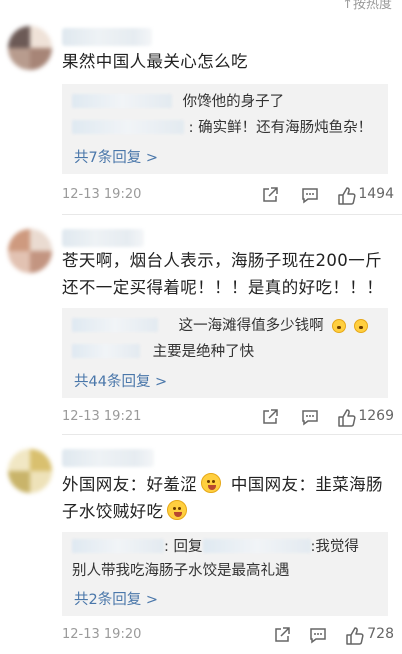 Image resolution: width=402 pixels, height=654 pixels. What do you see at coordinates (203, 352) in the screenshot?
I see `reply-text: 主要是绝种了快` at bounding box center [203, 352].